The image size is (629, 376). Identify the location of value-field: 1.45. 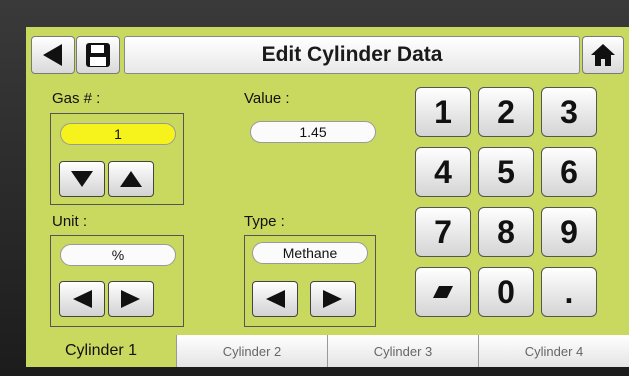
(313, 132).